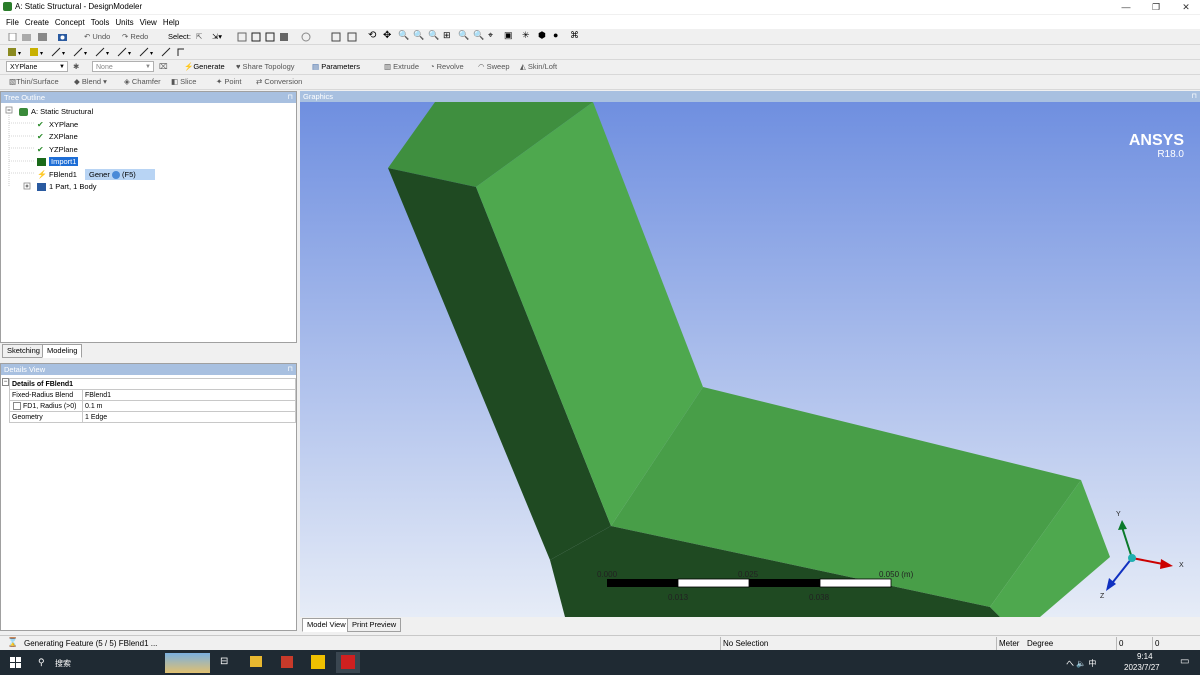  Describe the element at coordinates (406, 66) in the screenshot. I see `extrude-label: Extrude` at that location.